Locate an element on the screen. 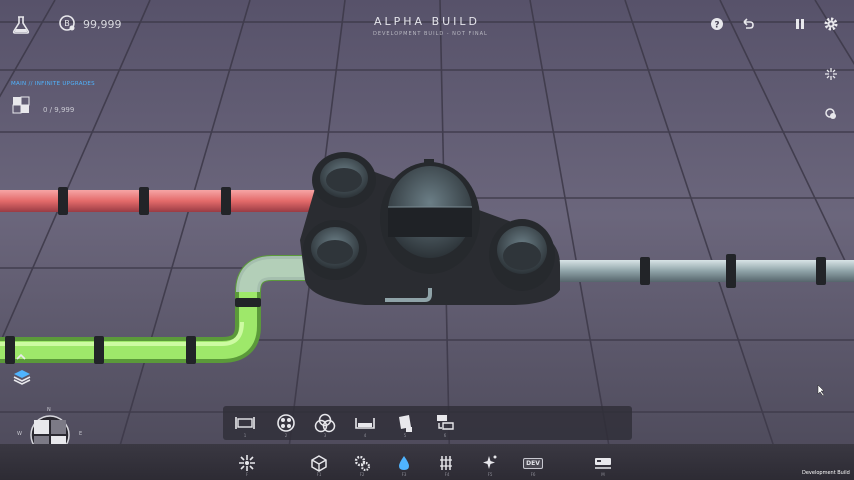 The width and height of the screenshot is (854, 480). currency-value: 99,999 is located at coordinates (102, 24).